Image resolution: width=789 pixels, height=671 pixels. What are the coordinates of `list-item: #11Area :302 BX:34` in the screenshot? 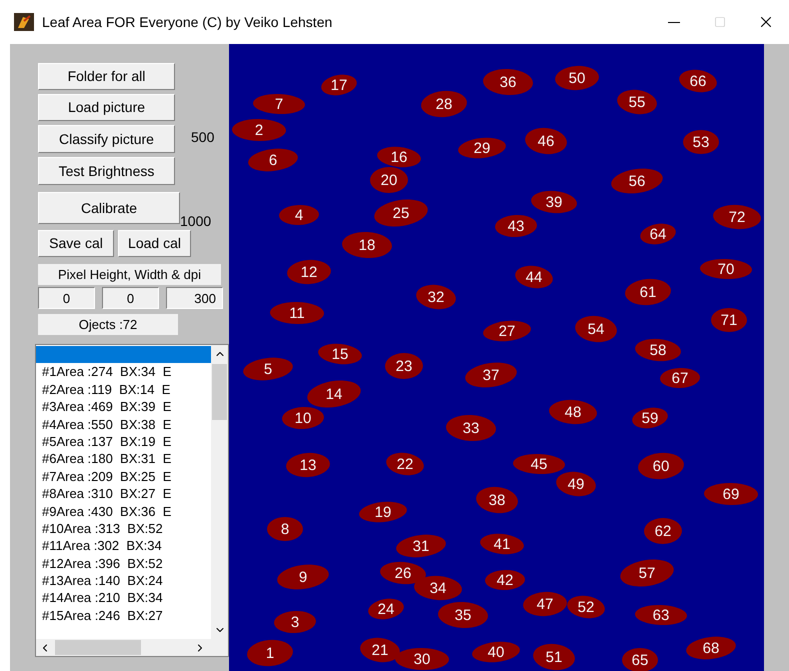 It's located at (123, 546).